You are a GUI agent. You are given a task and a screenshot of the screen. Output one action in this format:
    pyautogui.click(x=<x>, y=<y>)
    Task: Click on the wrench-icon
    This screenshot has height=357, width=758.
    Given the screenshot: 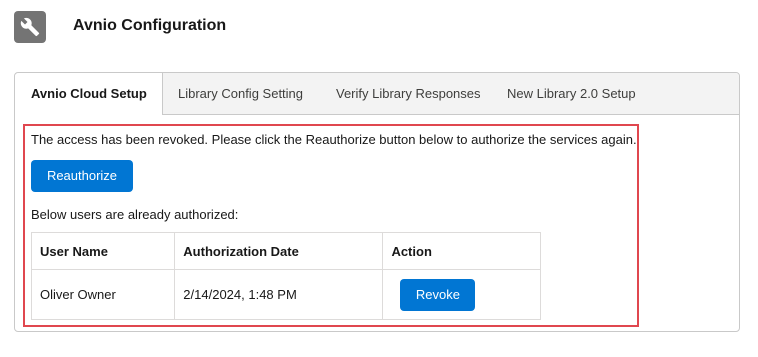 What is the action you would take?
    pyautogui.click(x=30, y=27)
    